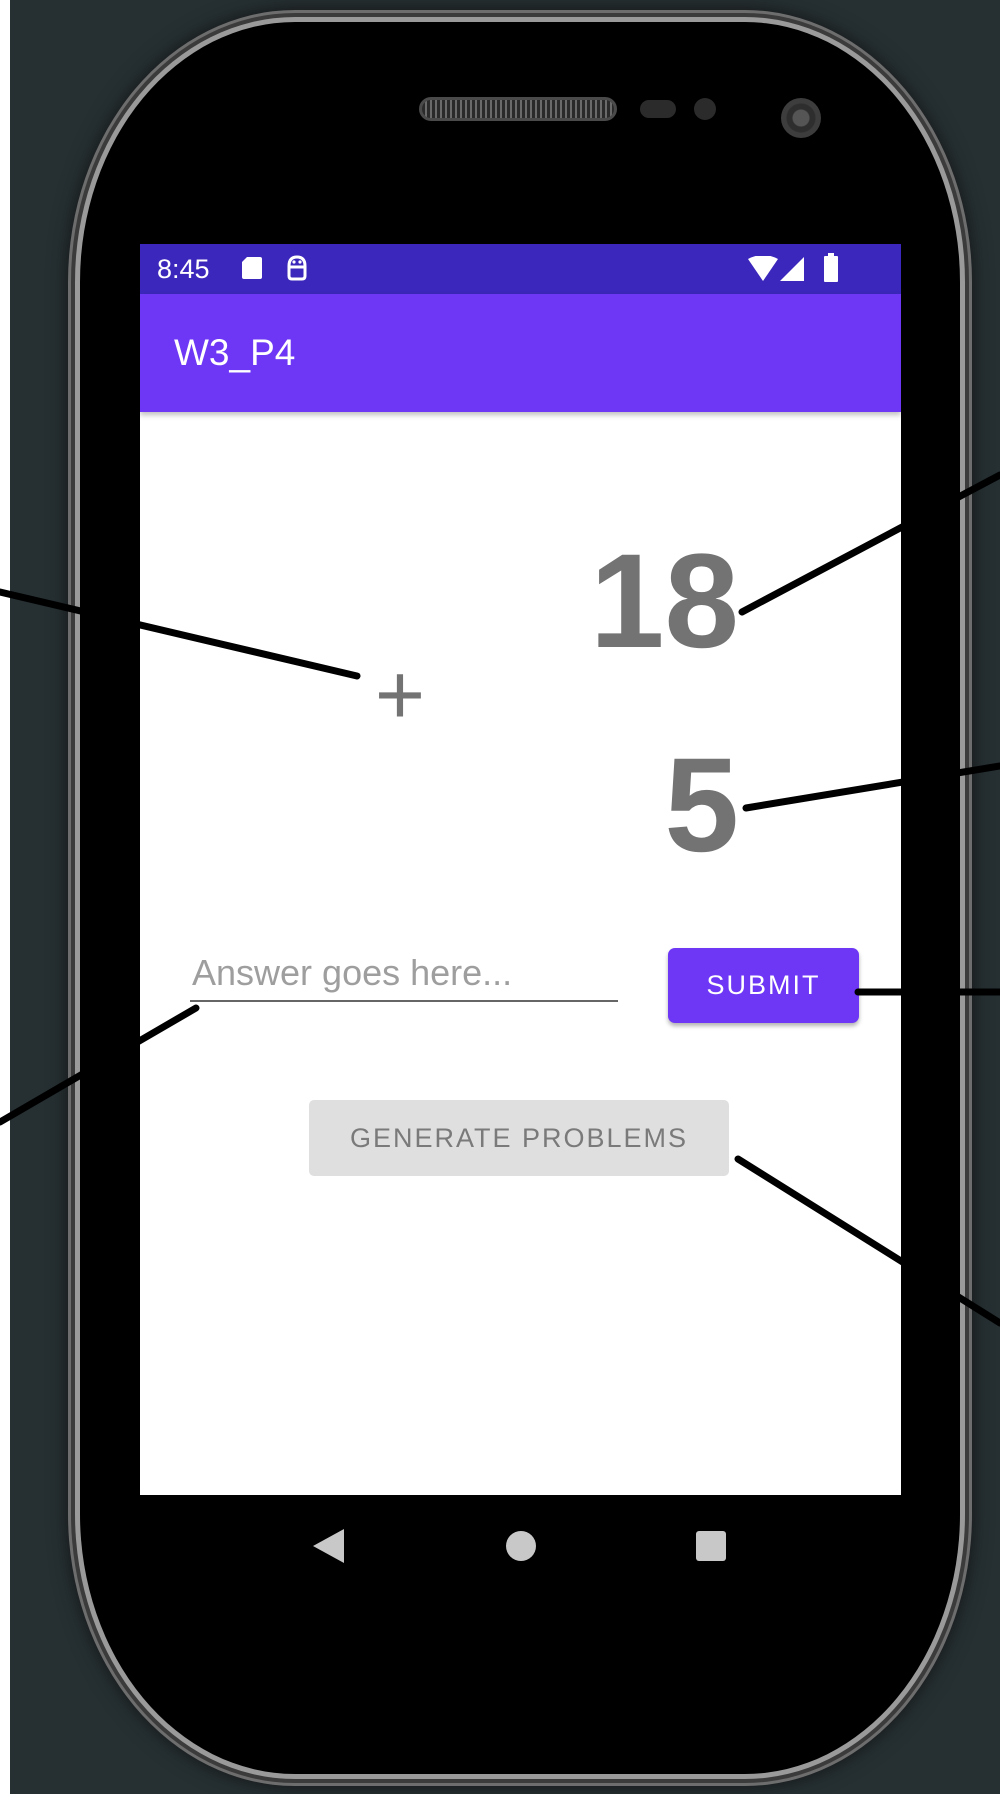 This screenshot has height=1794, width=1000. What do you see at coordinates (867, 1241) in the screenshot?
I see `leader-line-generate` at bounding box center [867, 1241].